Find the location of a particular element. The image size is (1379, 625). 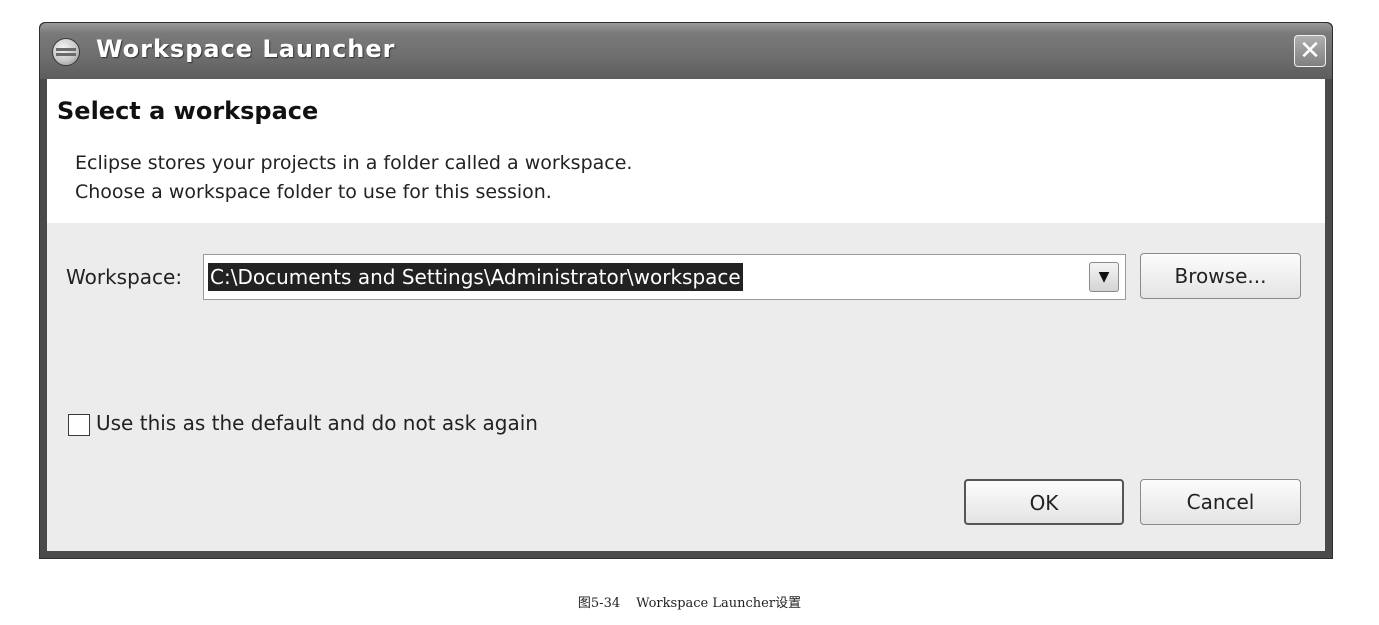

page-title: Select a workspace is located at coordinates (188, 111).